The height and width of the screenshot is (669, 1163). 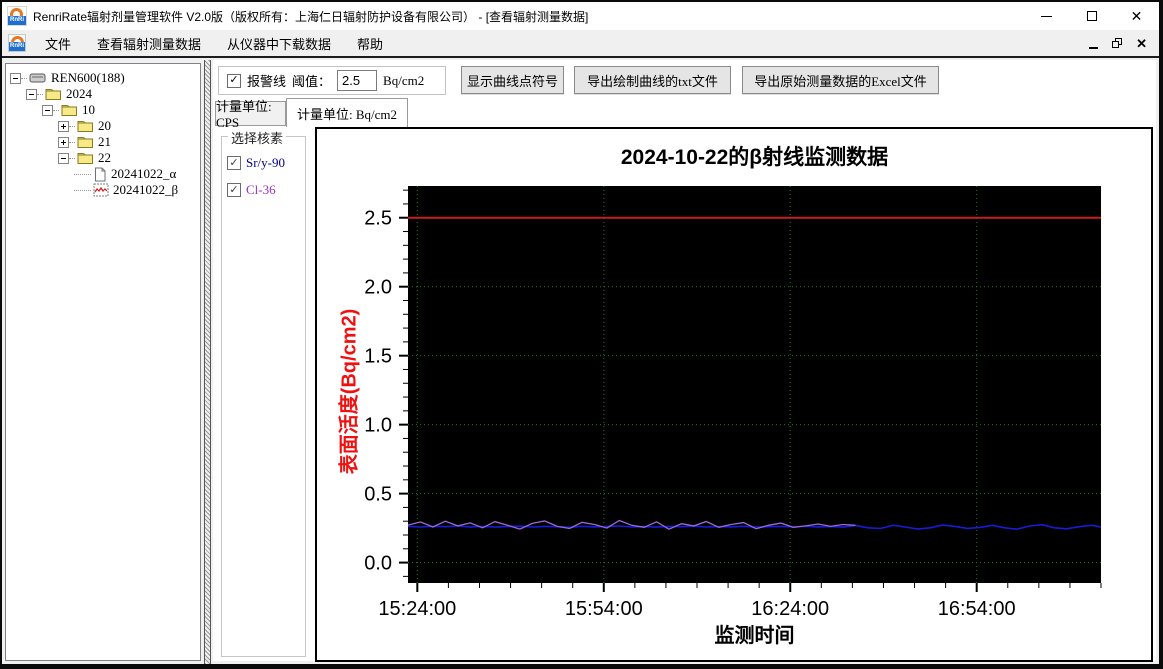 I want to click on app-logo-icon: RnRi, so click(x=17, y=16).